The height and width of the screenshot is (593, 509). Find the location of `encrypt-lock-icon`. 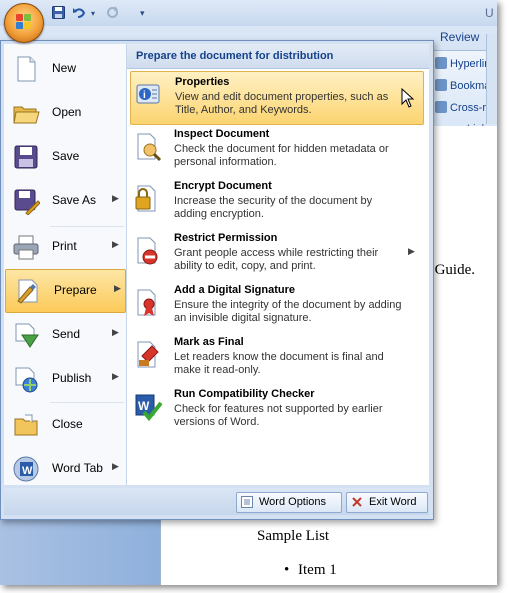

encrypt-lock-icon is located at coordinates (148, 199).